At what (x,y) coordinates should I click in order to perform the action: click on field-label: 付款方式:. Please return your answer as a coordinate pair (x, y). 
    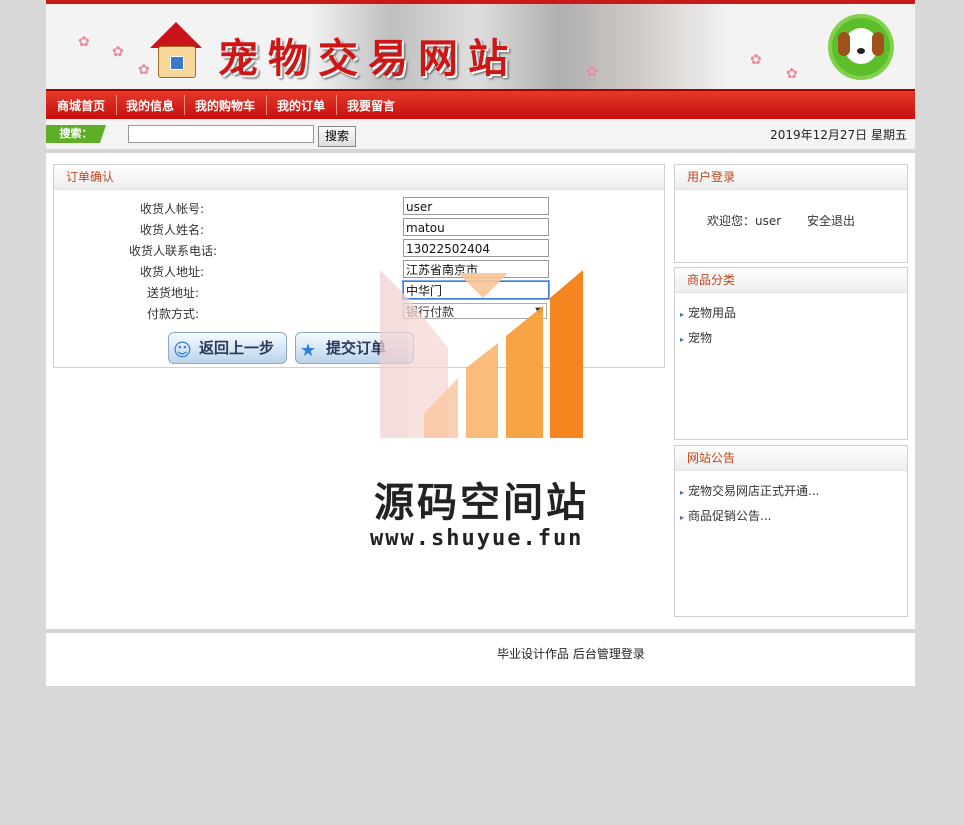
    Looking at the image, I should click on (172, 314).